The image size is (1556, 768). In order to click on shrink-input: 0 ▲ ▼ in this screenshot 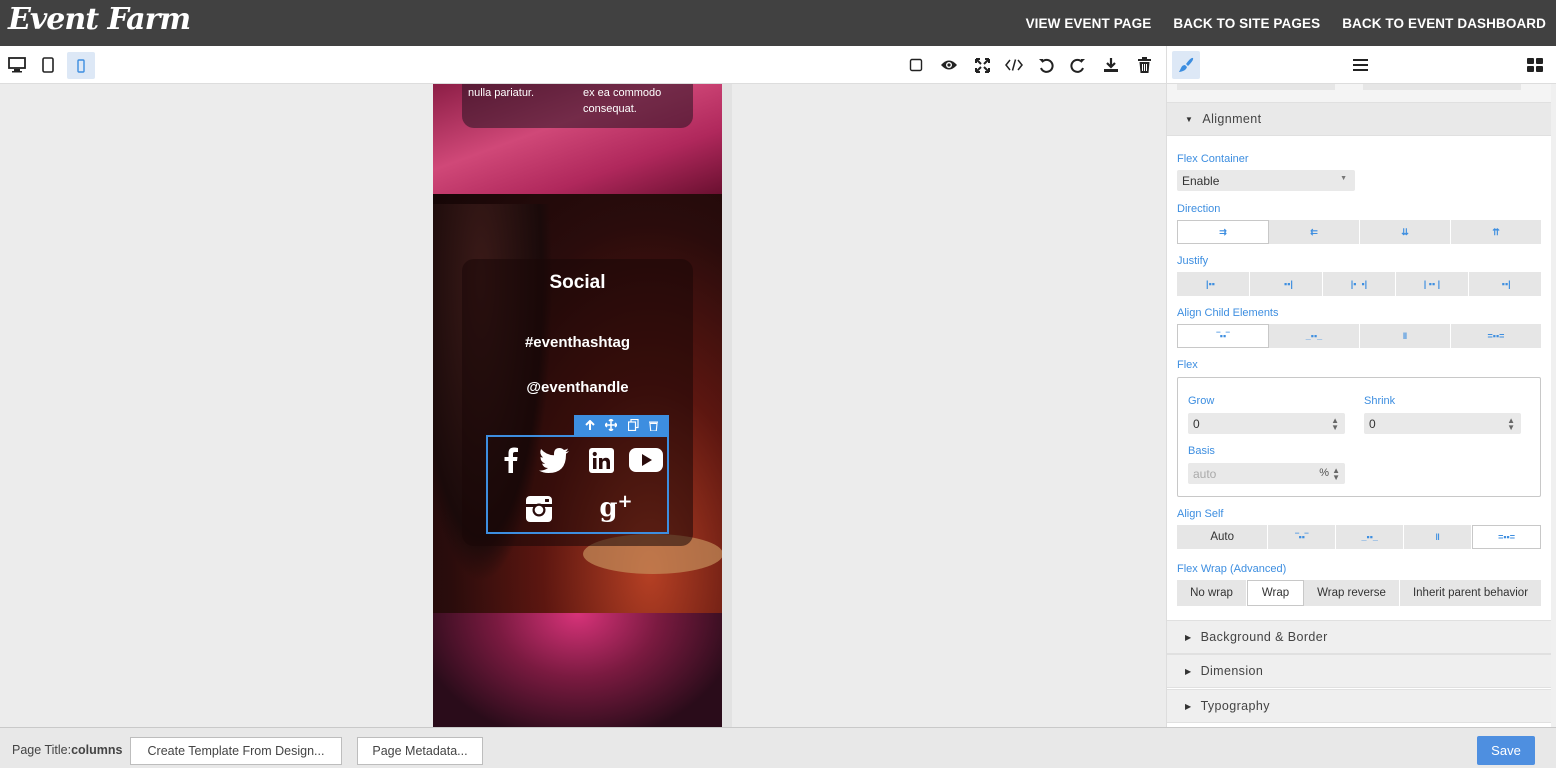, I will do `click(1442, 423)`.